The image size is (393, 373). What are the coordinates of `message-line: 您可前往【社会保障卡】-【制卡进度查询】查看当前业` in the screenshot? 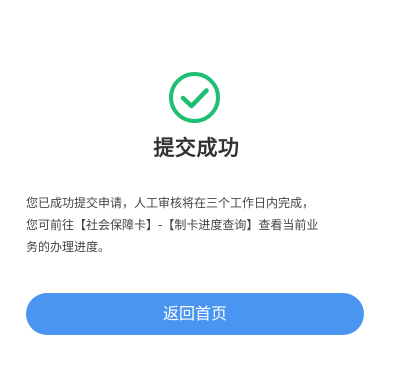 It's located at (172, 225).